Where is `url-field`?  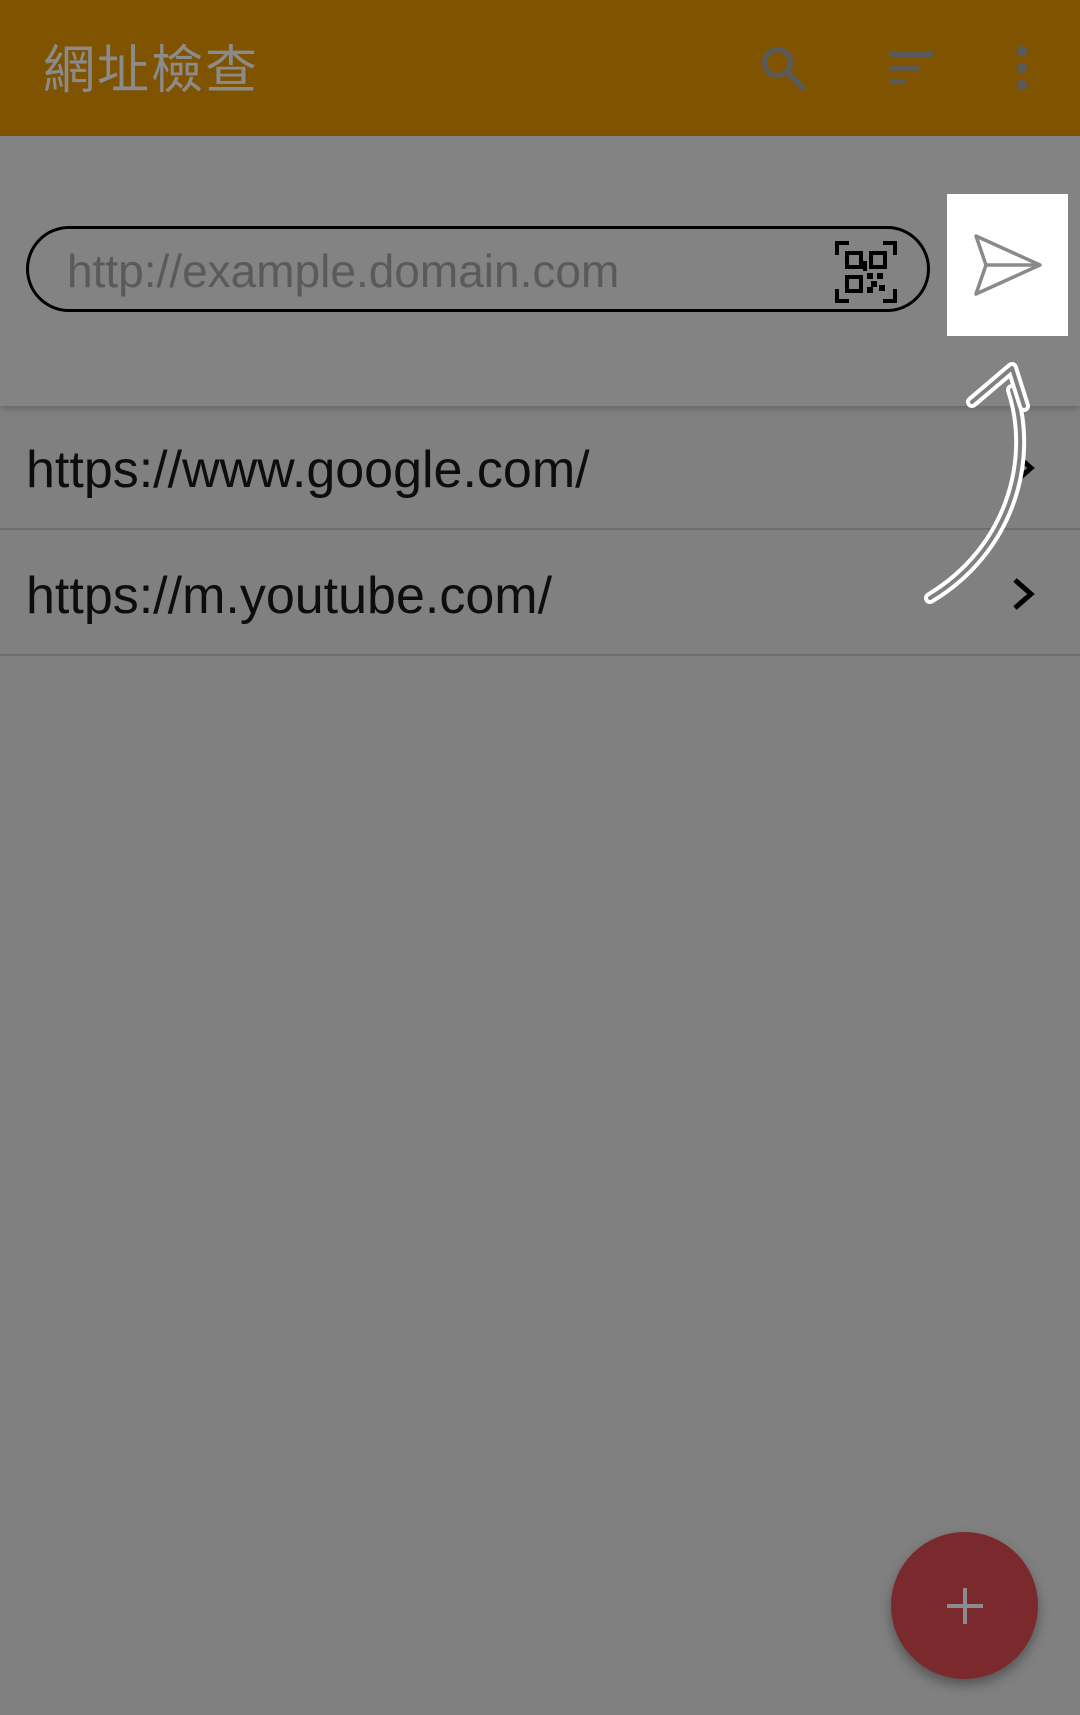
url-field is located at coordinates (478, 269).